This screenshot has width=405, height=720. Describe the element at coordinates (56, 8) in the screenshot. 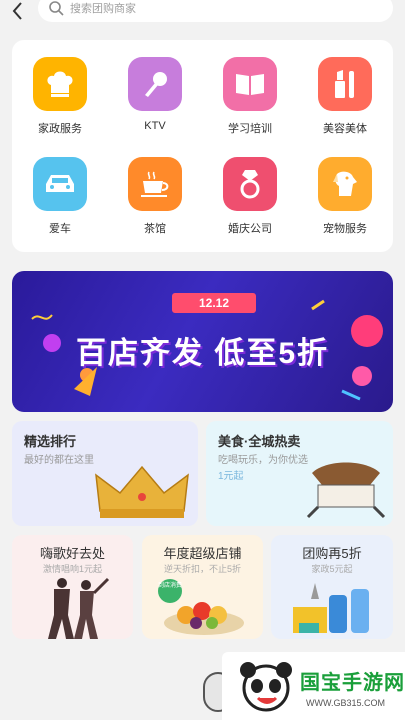

I see `search-icon` at that location.